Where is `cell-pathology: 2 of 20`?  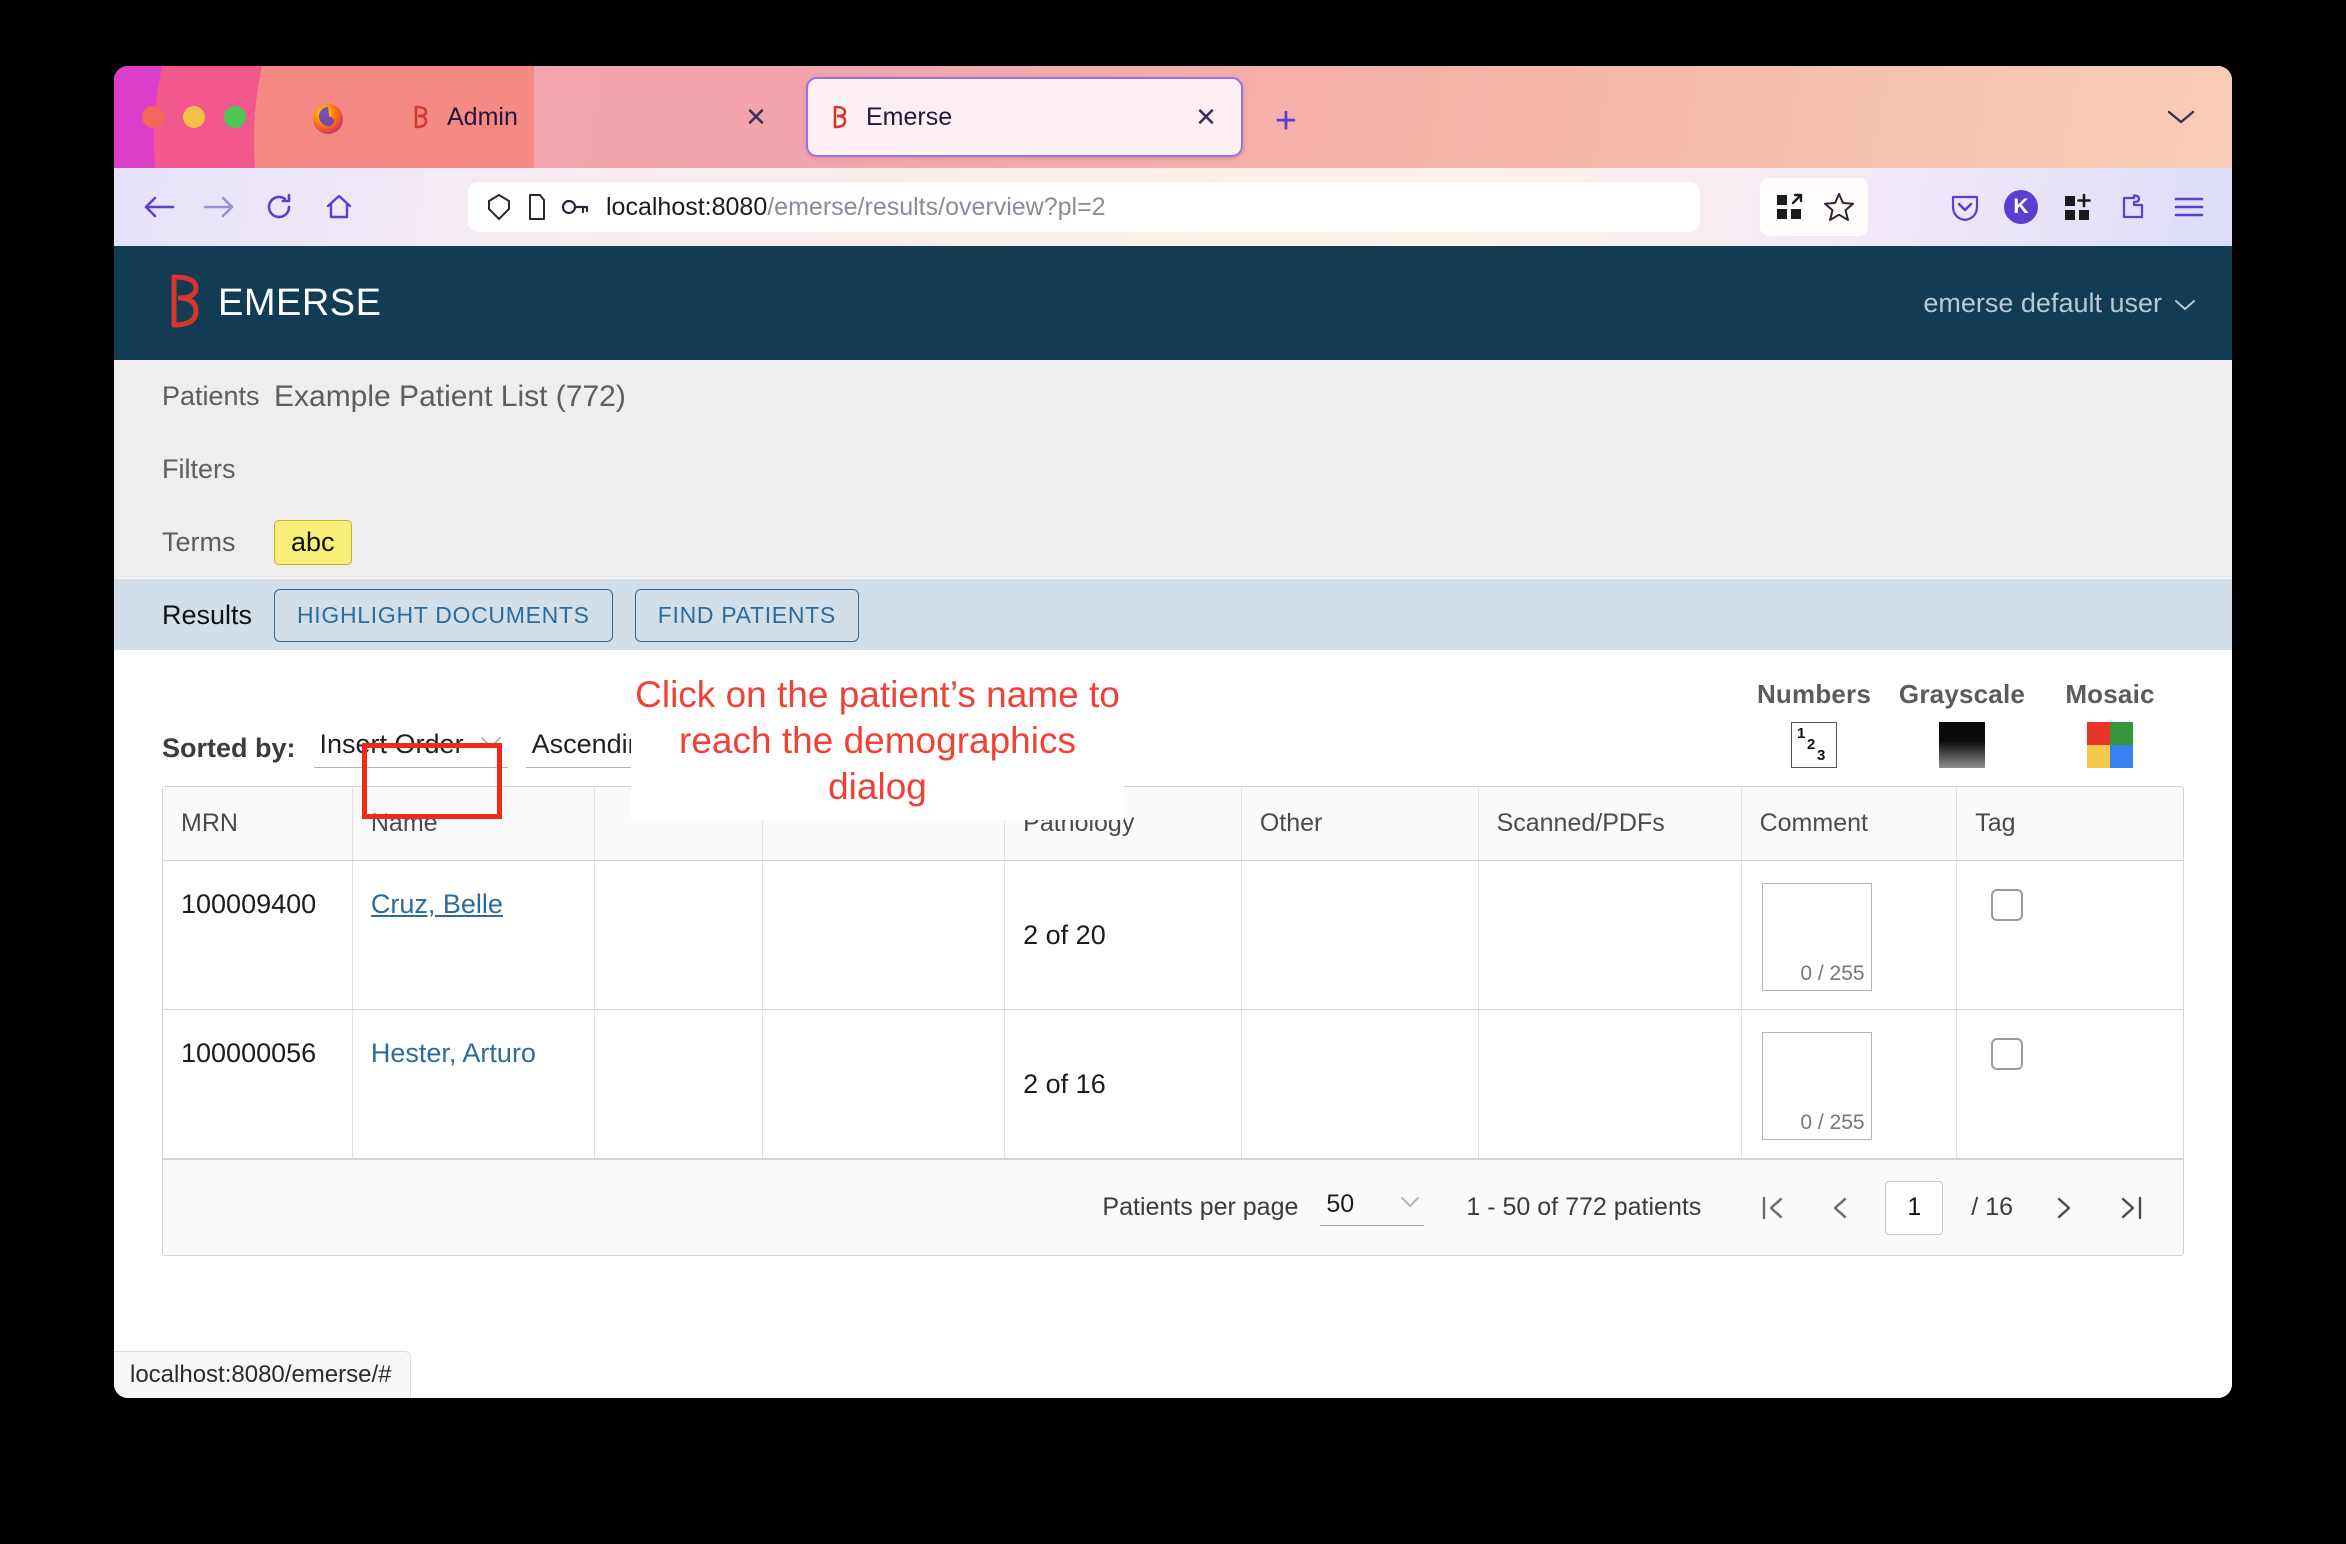
cell-pathology: 2 of 20 is located at coordinates (1123, 935).